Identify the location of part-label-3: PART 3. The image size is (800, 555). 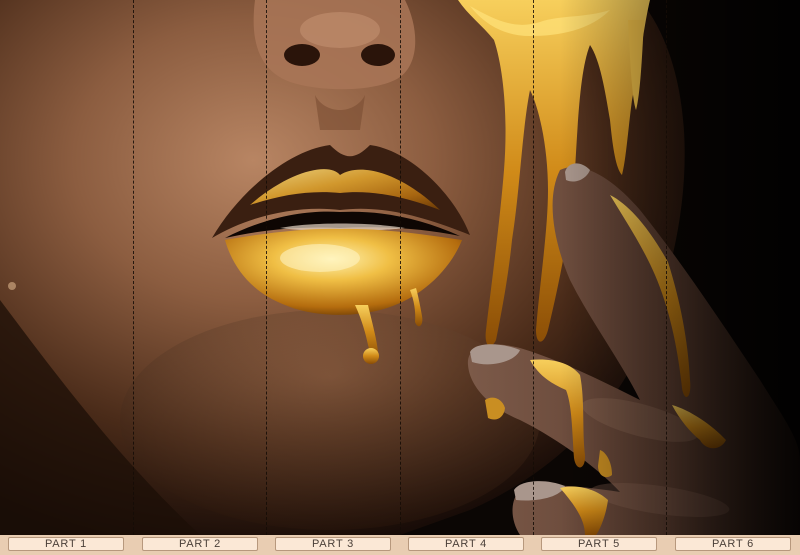
(333, 544).